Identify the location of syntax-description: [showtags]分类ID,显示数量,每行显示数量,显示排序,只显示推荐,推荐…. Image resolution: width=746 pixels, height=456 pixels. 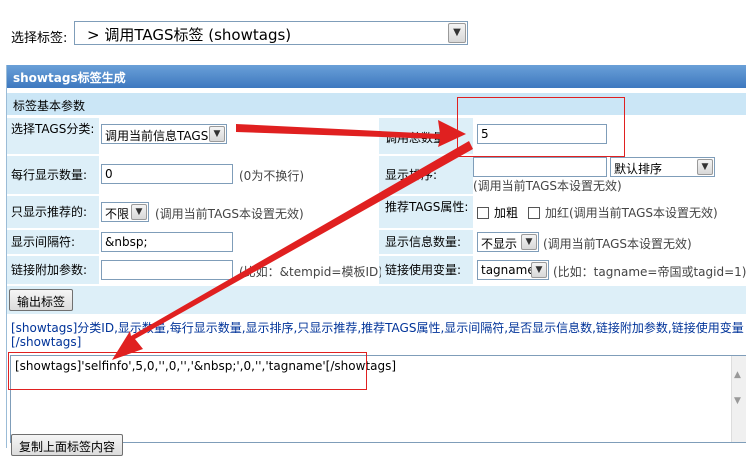
(377, 335).